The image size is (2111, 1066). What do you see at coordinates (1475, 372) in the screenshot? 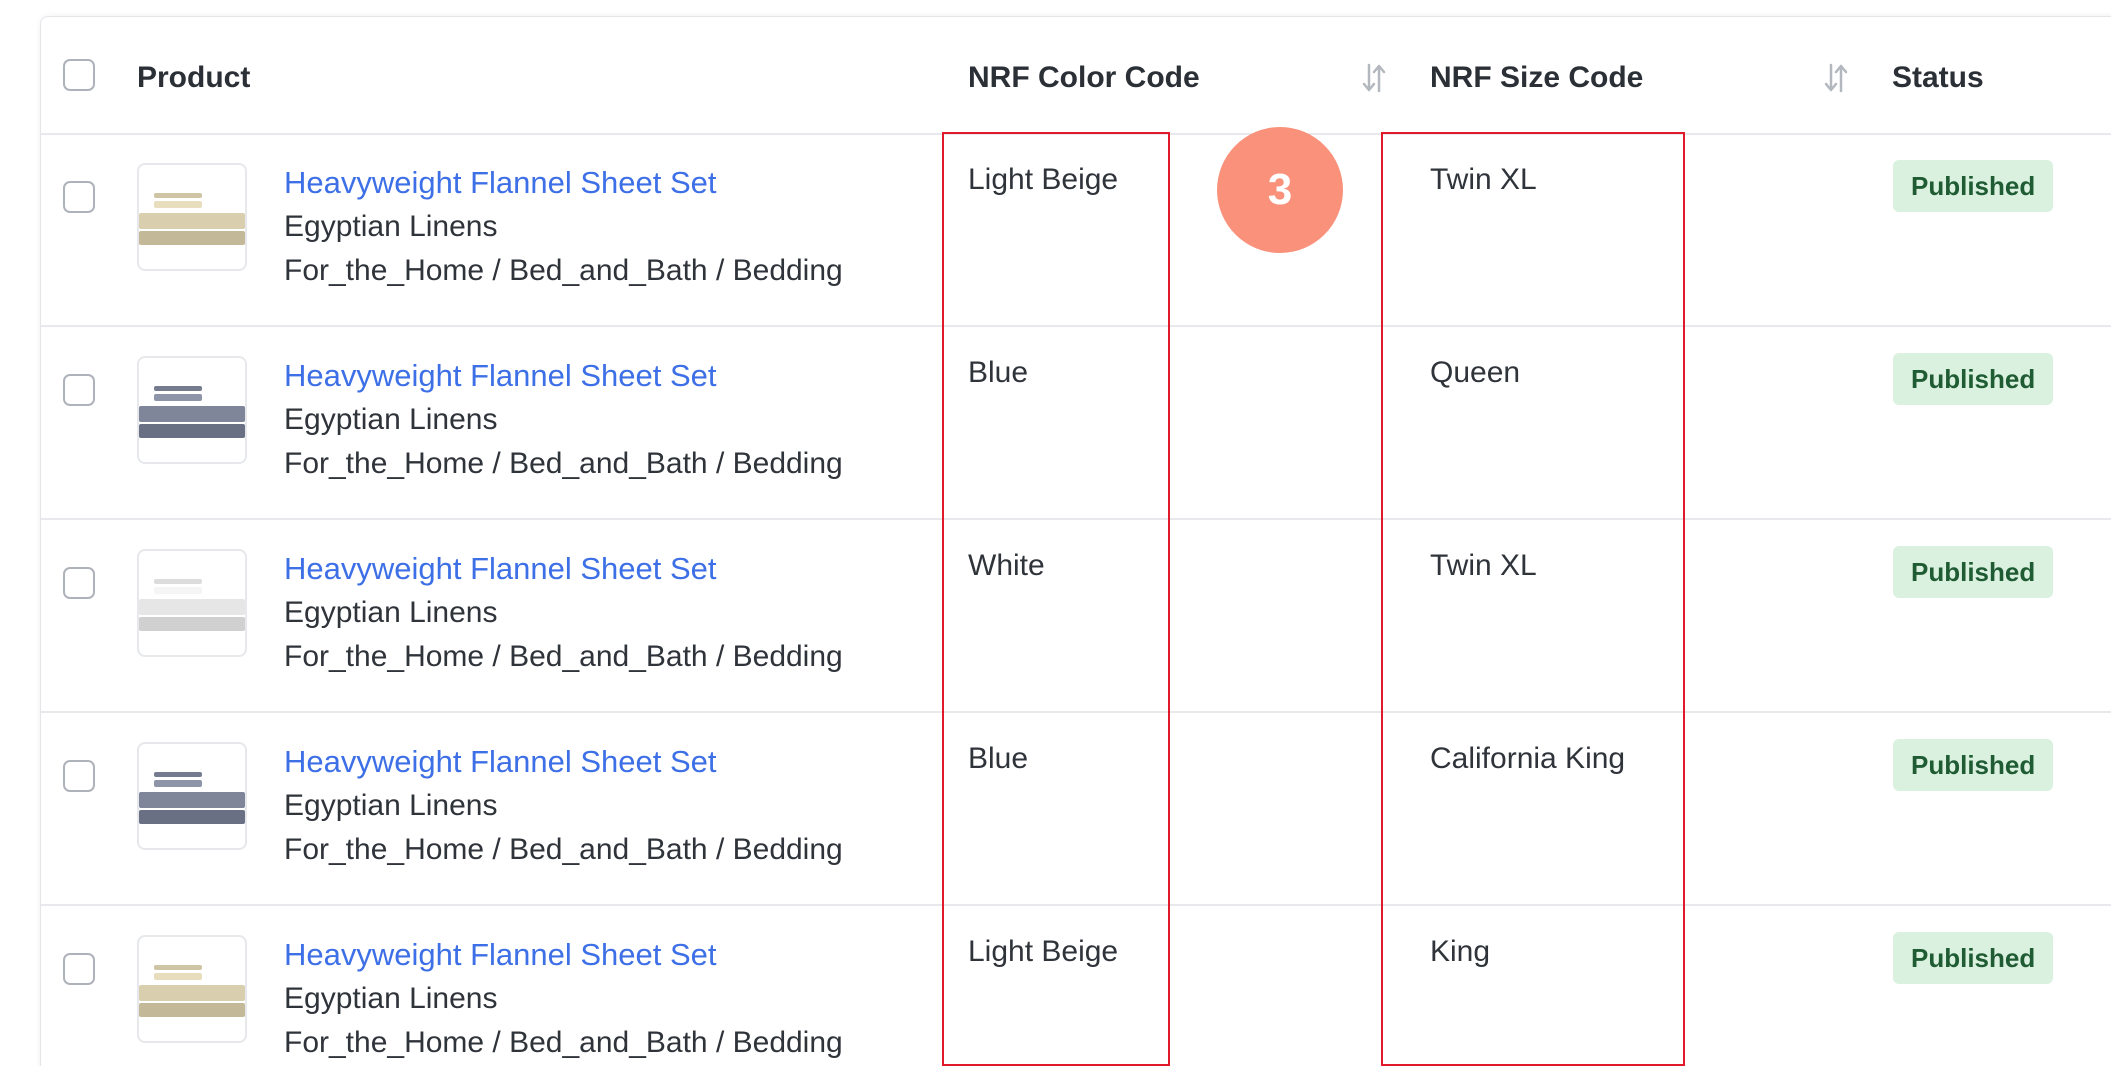
I see `size-code-cell: Queen` at bounding box center [1475, 372].